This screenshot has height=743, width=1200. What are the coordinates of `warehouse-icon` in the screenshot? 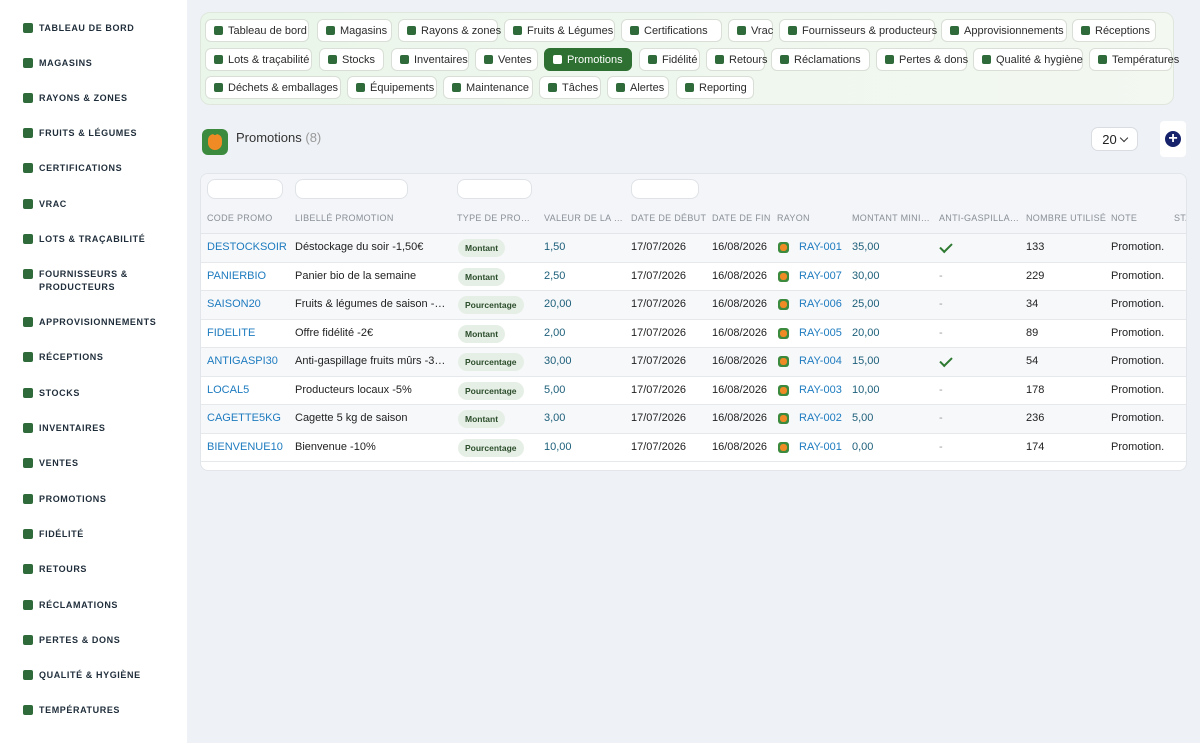 It's located at (332, 59).